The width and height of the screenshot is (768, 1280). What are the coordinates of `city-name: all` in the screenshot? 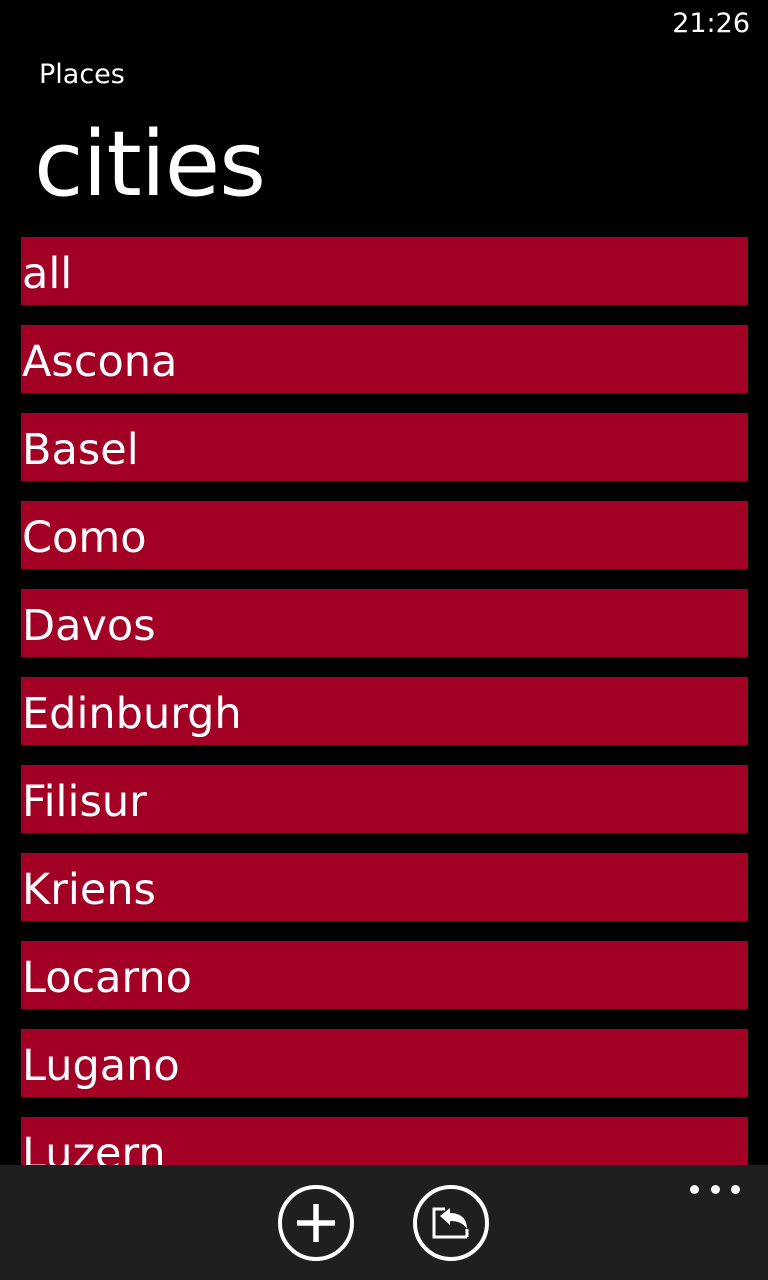 It's located at (47, 274).